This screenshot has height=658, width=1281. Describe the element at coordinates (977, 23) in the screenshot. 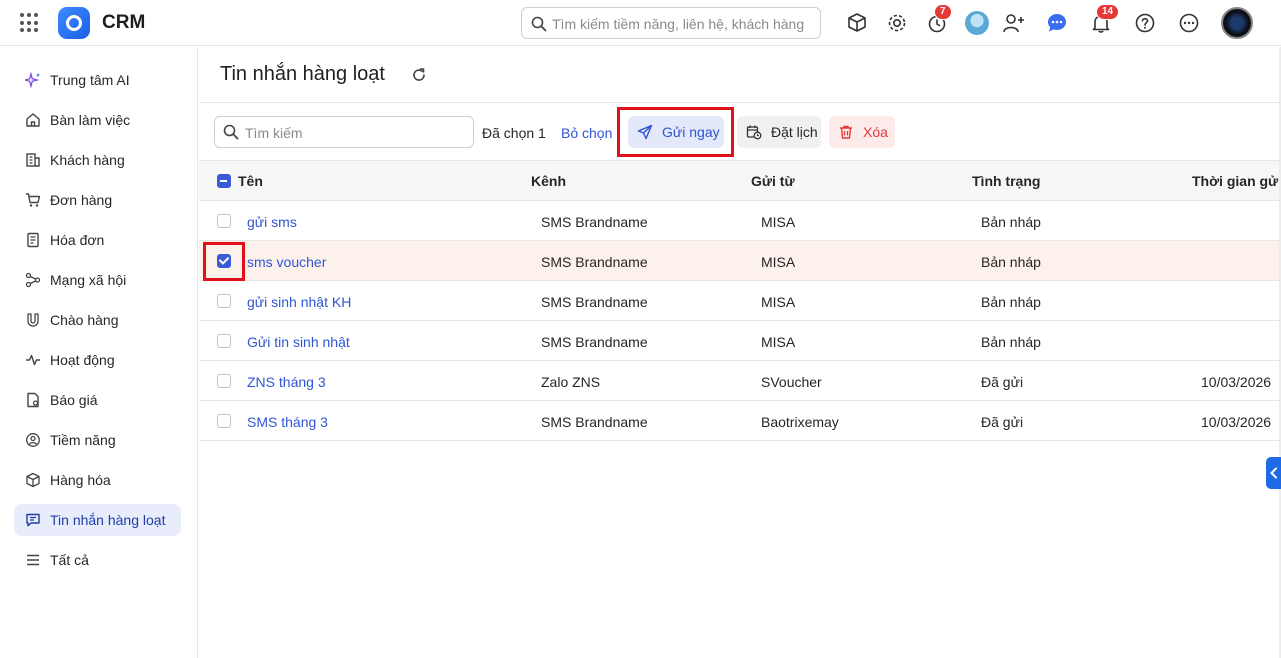

I see `avatar-small` at that location.